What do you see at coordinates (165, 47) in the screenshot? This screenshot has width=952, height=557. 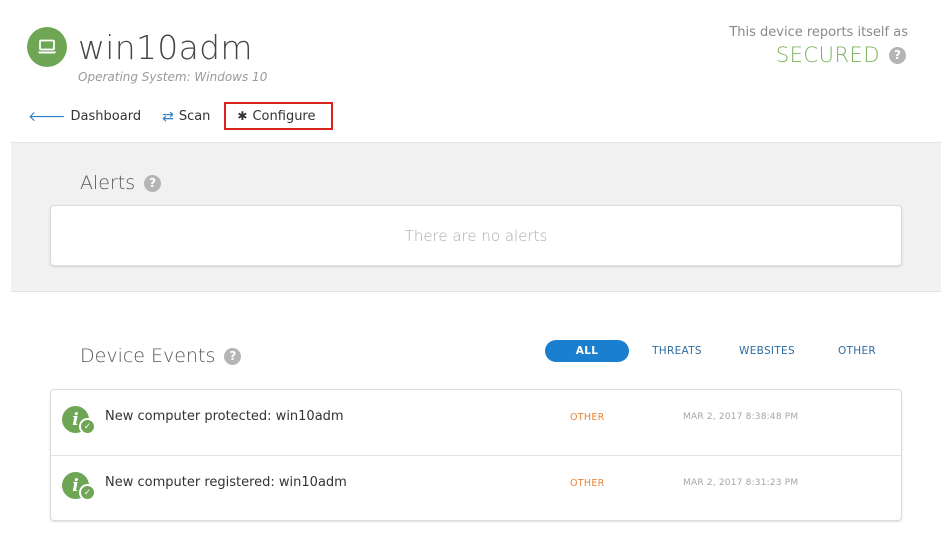 I see `page-title: win10adm` at bounding box center [165, 47].